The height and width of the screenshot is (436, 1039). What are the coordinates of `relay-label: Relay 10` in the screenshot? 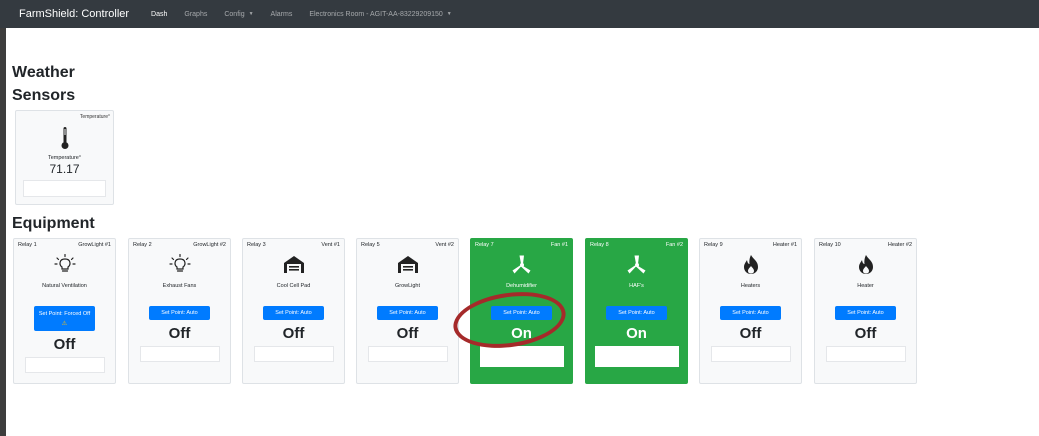 It's located at (830, 245).